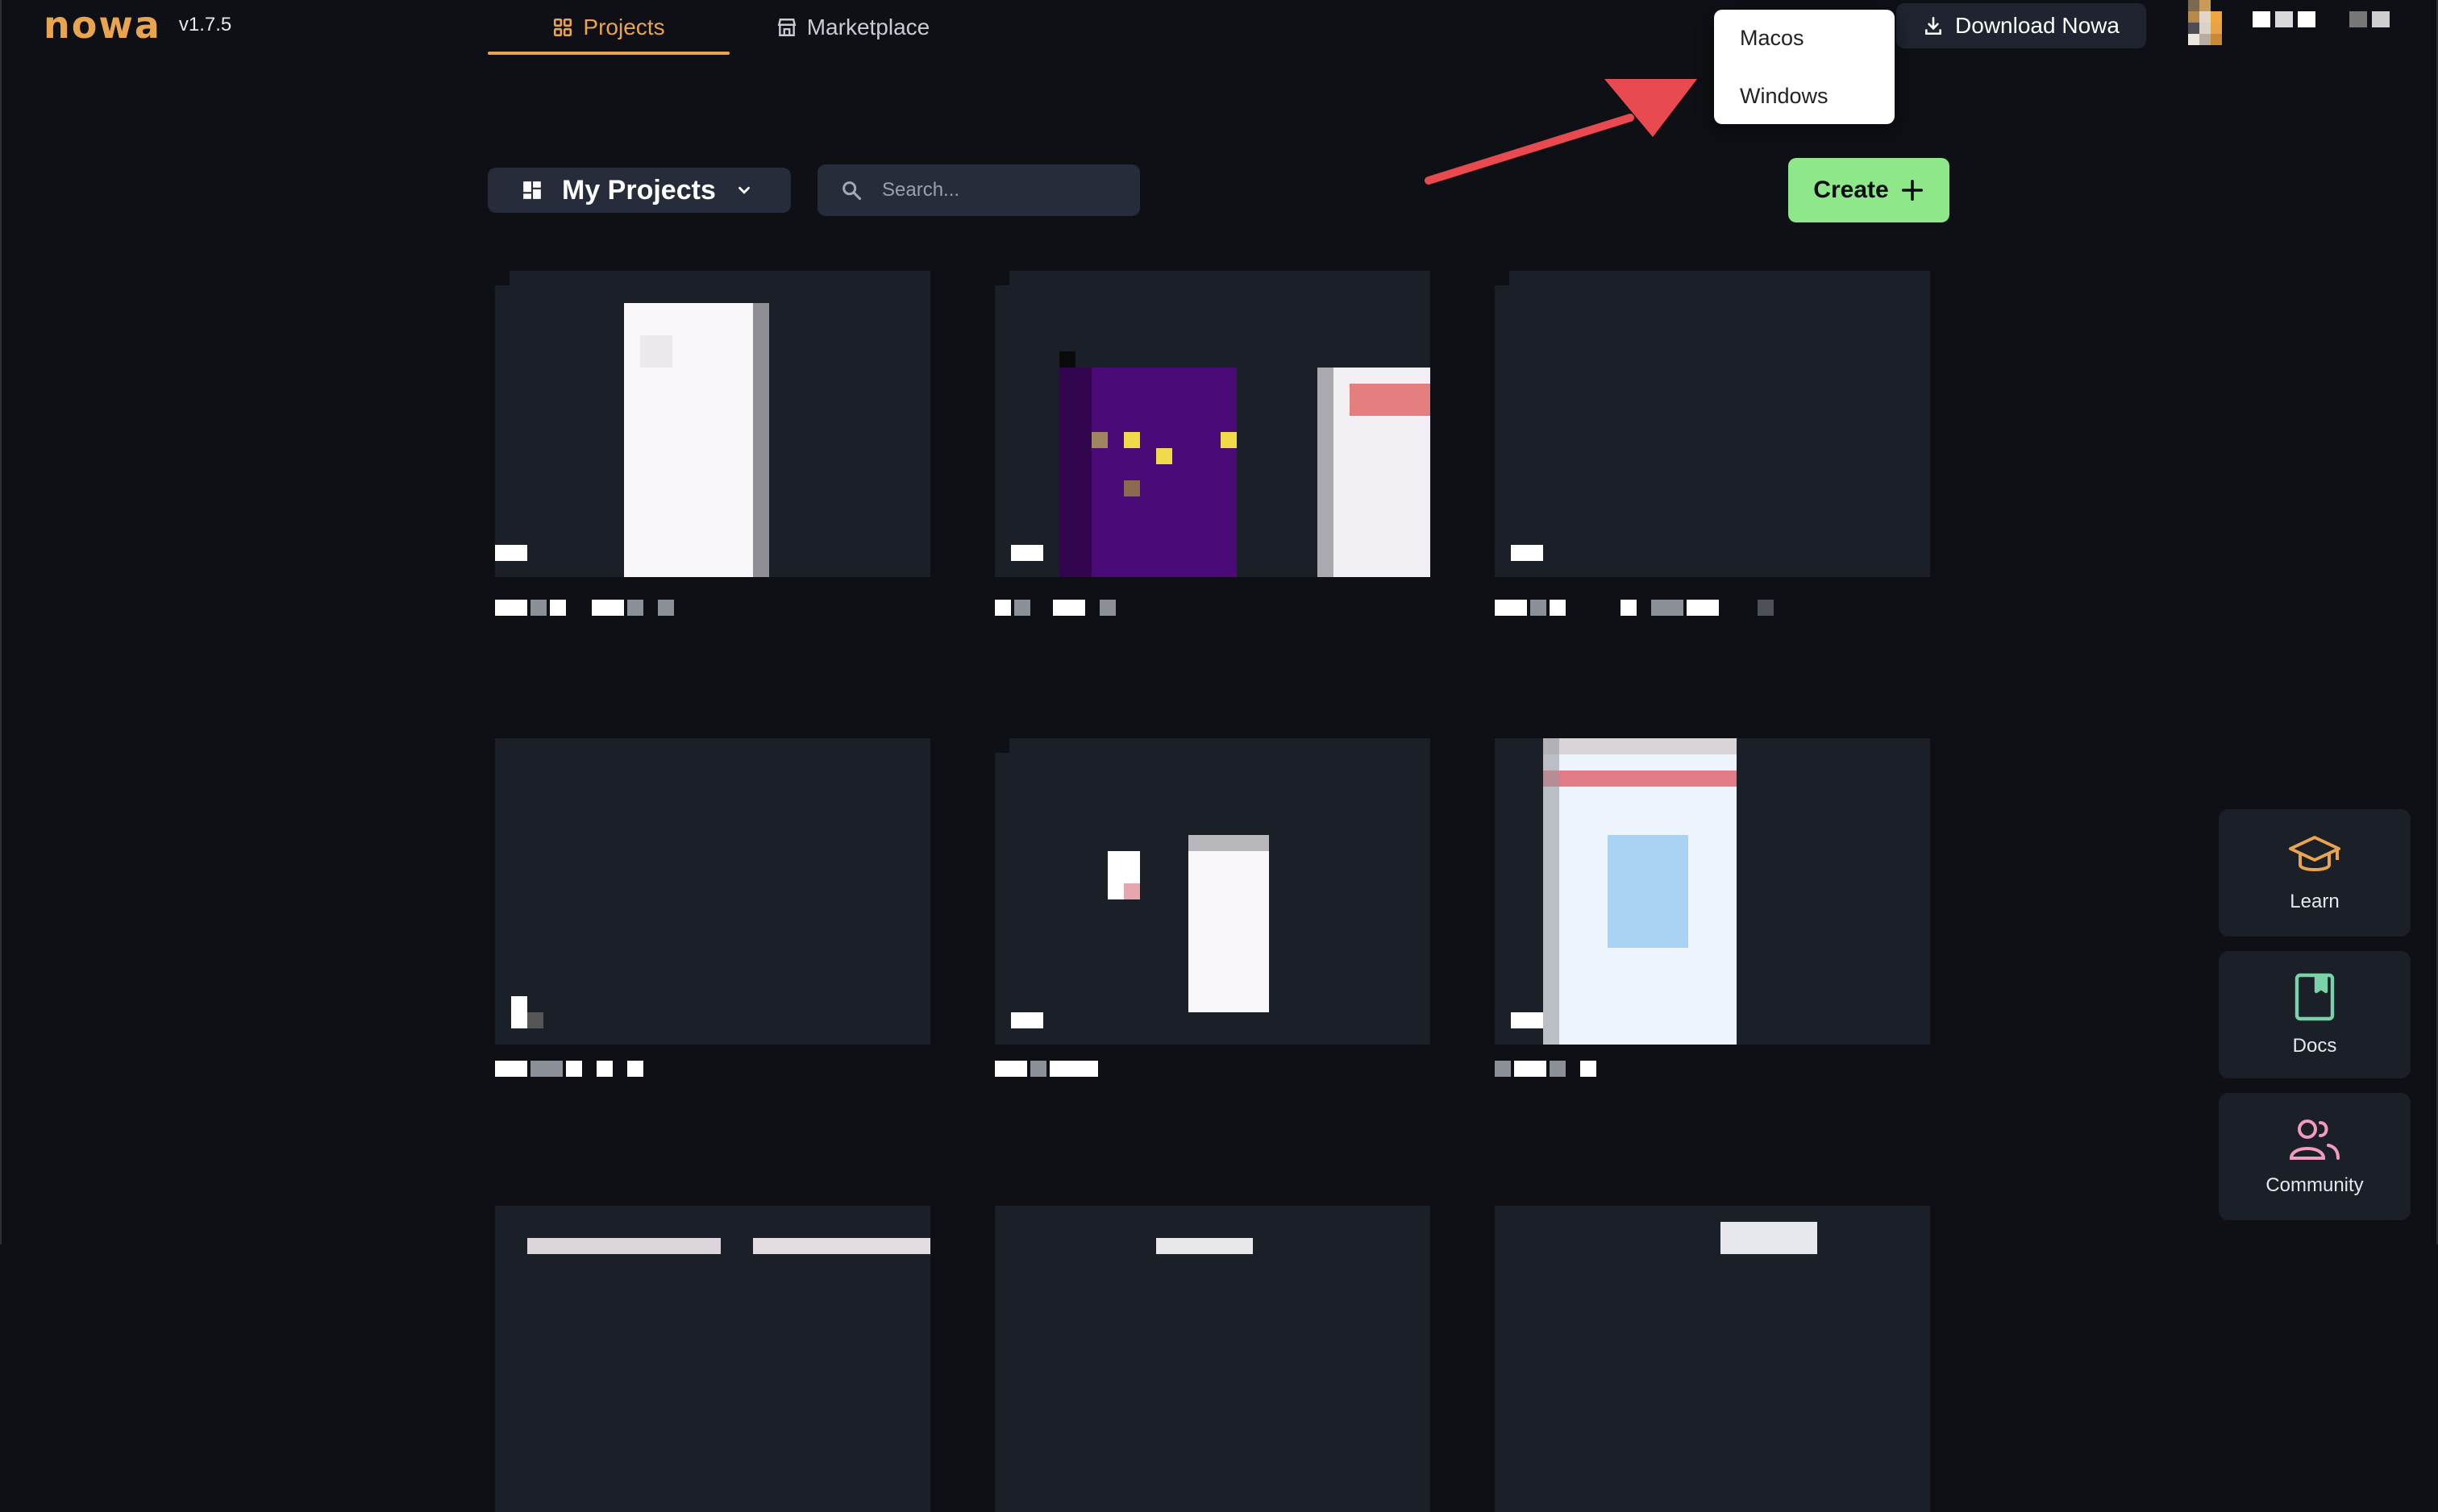 This screenshot has width=2438, height=1512. What do you see at coordinates (868, 27) in the screenshot?
I see `tab-marketplace-label: Marketplace` at bounding box center [868, 27].